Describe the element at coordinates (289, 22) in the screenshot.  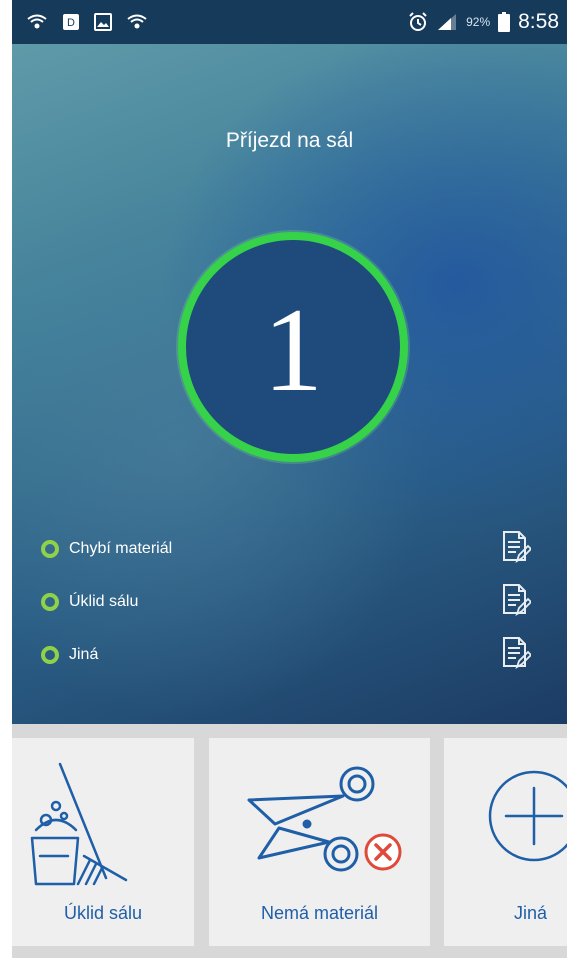
I see `status-bar: D 92% 8:58` at that location.